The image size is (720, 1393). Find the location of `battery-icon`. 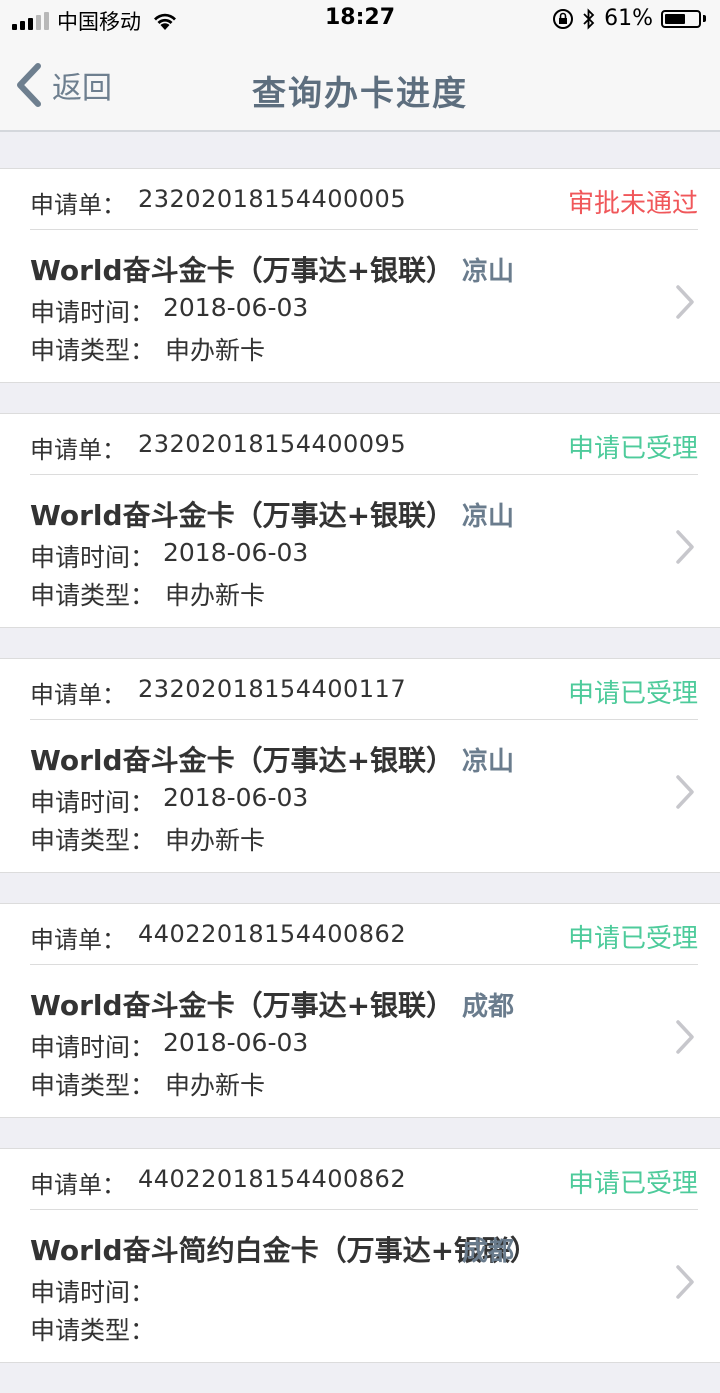

battery-icon is located at coordinates (683, 18).